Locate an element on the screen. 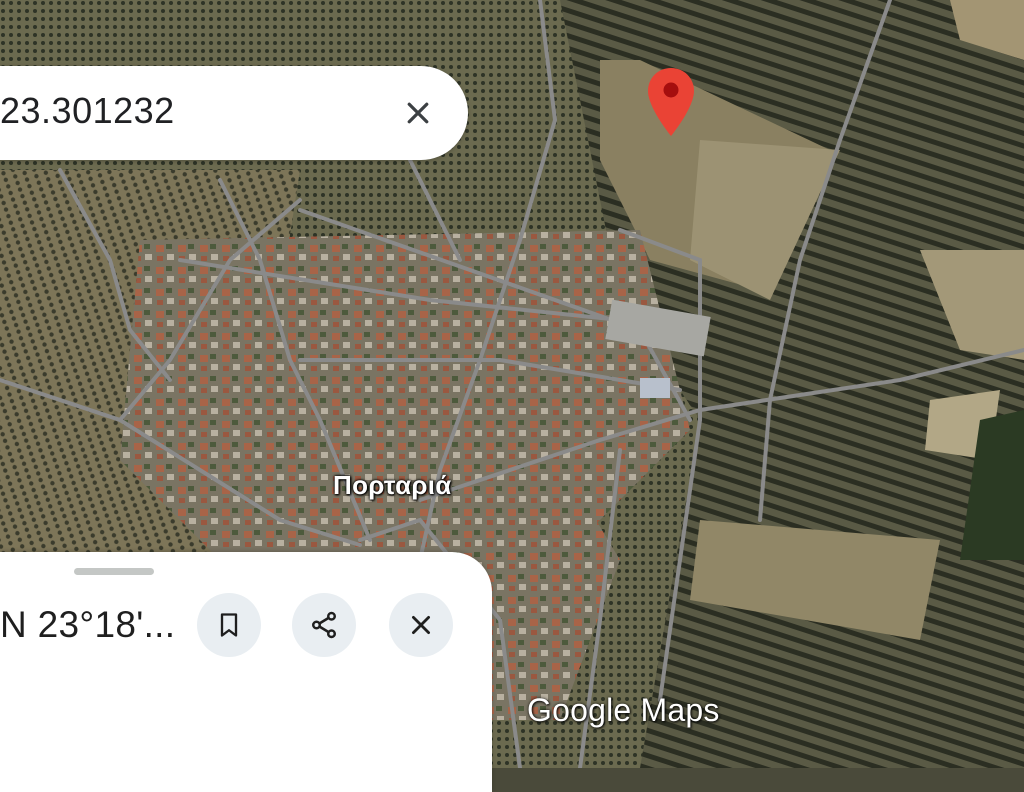  search-bar: 23.301232 is located at coordinates (234, 113).